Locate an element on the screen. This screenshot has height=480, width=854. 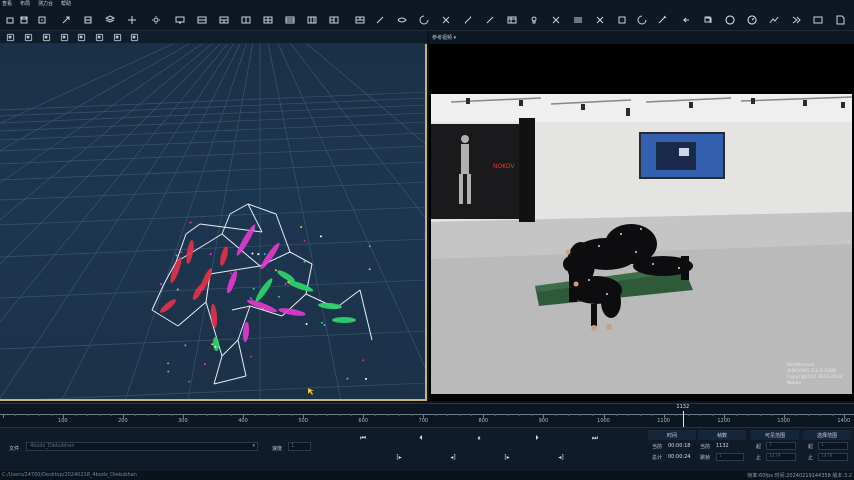
bulb-icon is located at coordinates (534, 20).